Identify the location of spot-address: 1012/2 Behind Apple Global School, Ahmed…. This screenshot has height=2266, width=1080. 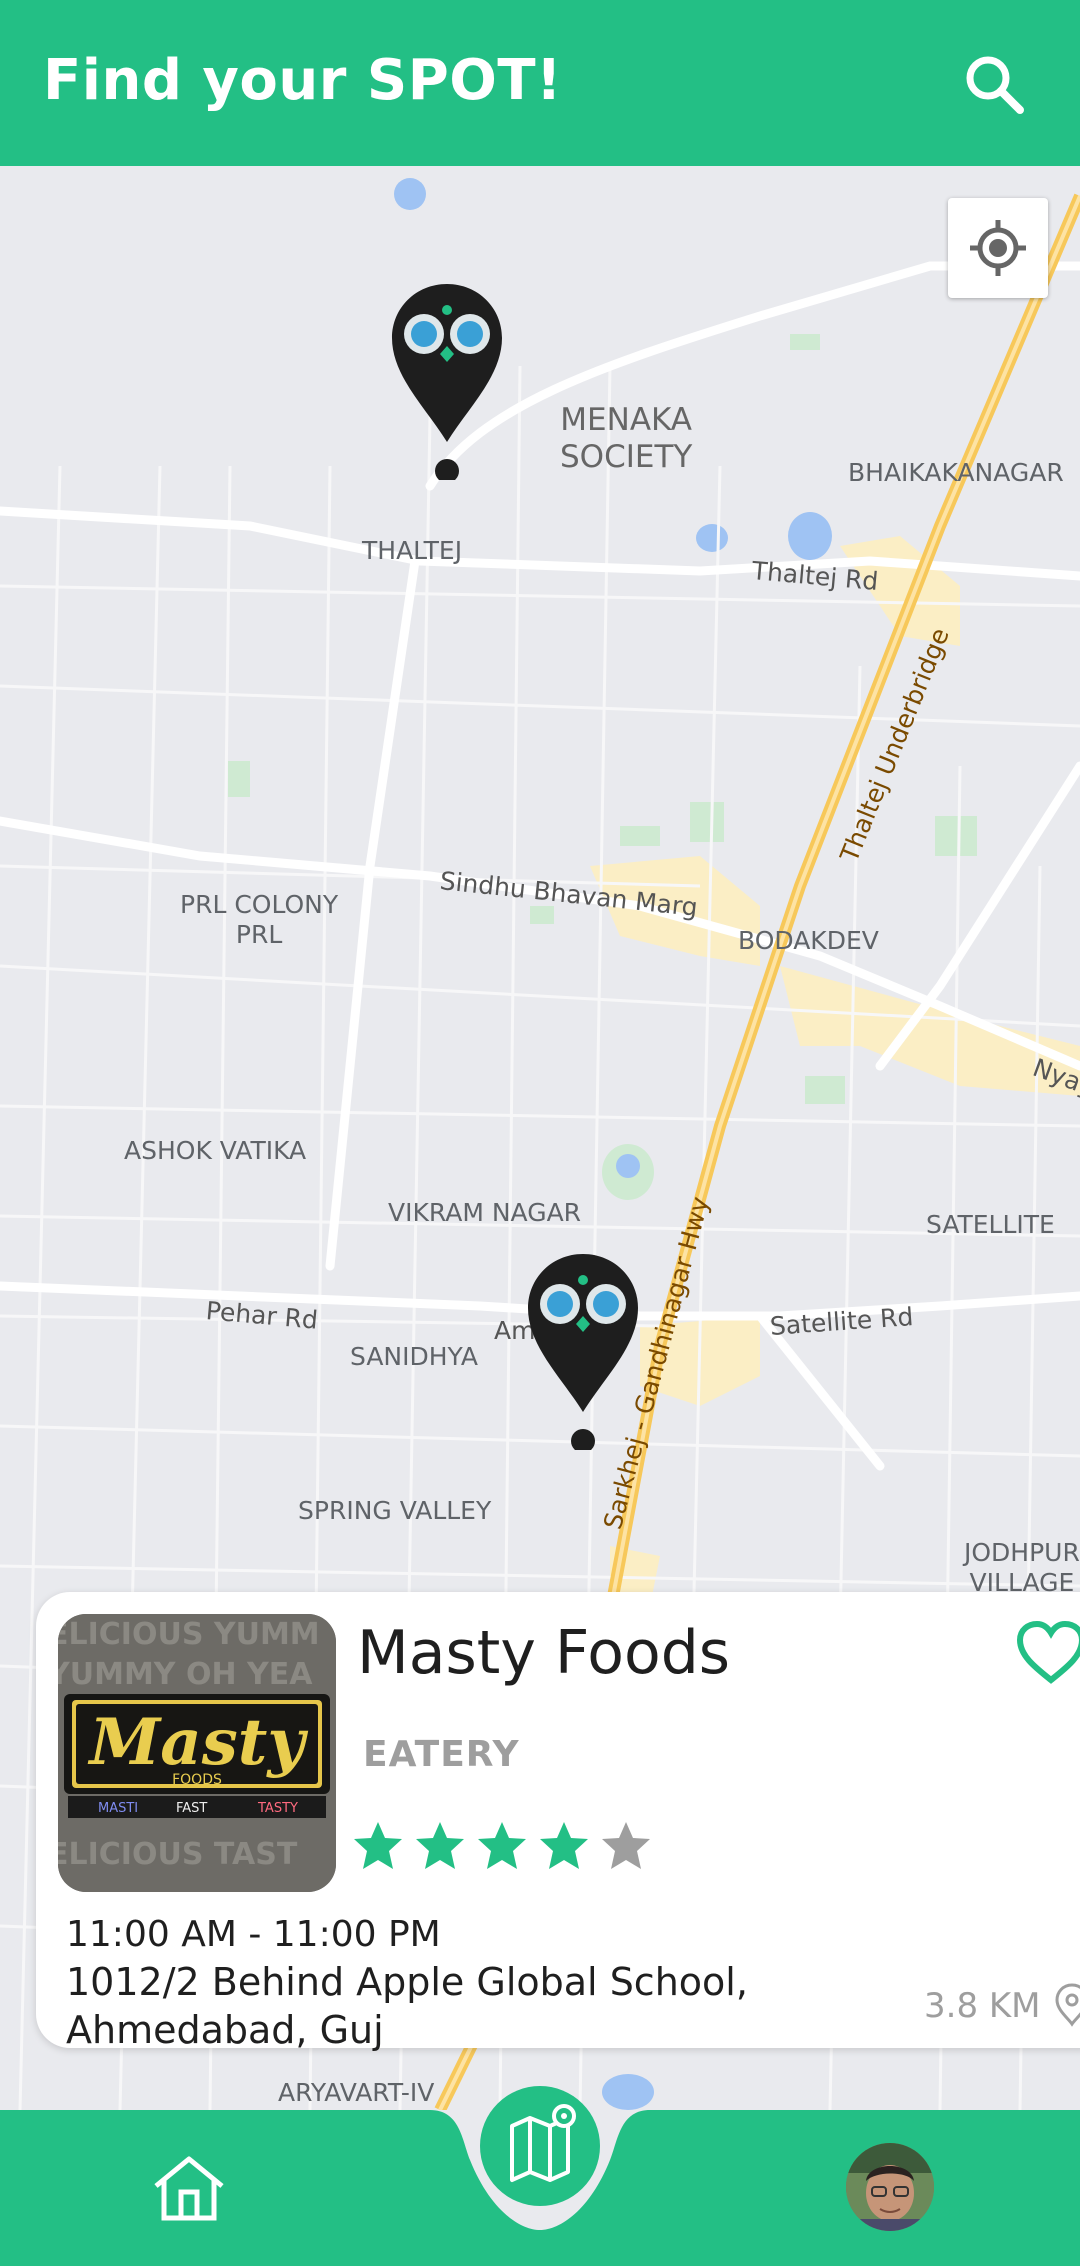
(407, 2006).